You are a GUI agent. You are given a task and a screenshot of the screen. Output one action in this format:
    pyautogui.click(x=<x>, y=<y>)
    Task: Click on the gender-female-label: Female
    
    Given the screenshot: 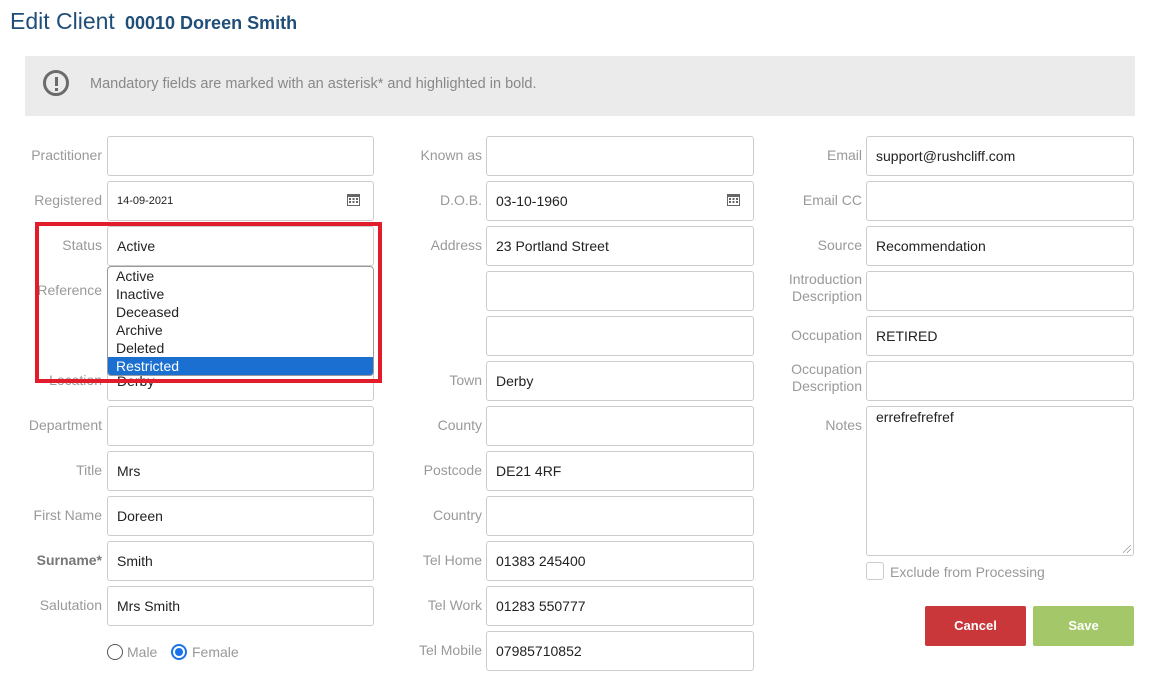 What is the action you would take?
    pyautogui.click(x=215, y=652)
    